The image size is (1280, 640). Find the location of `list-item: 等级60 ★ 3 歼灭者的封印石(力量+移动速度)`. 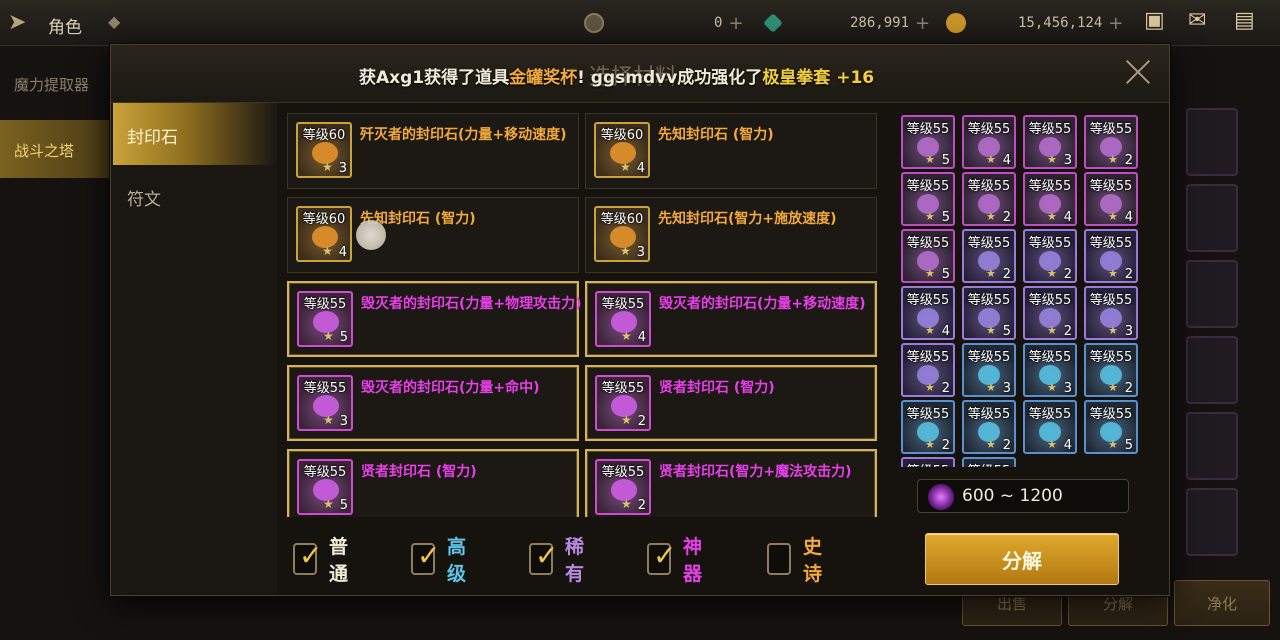

list-item: 等级60 ★ 3 歼灭者的封印石(力量+移动速度) is located at coordinates (433, 151).